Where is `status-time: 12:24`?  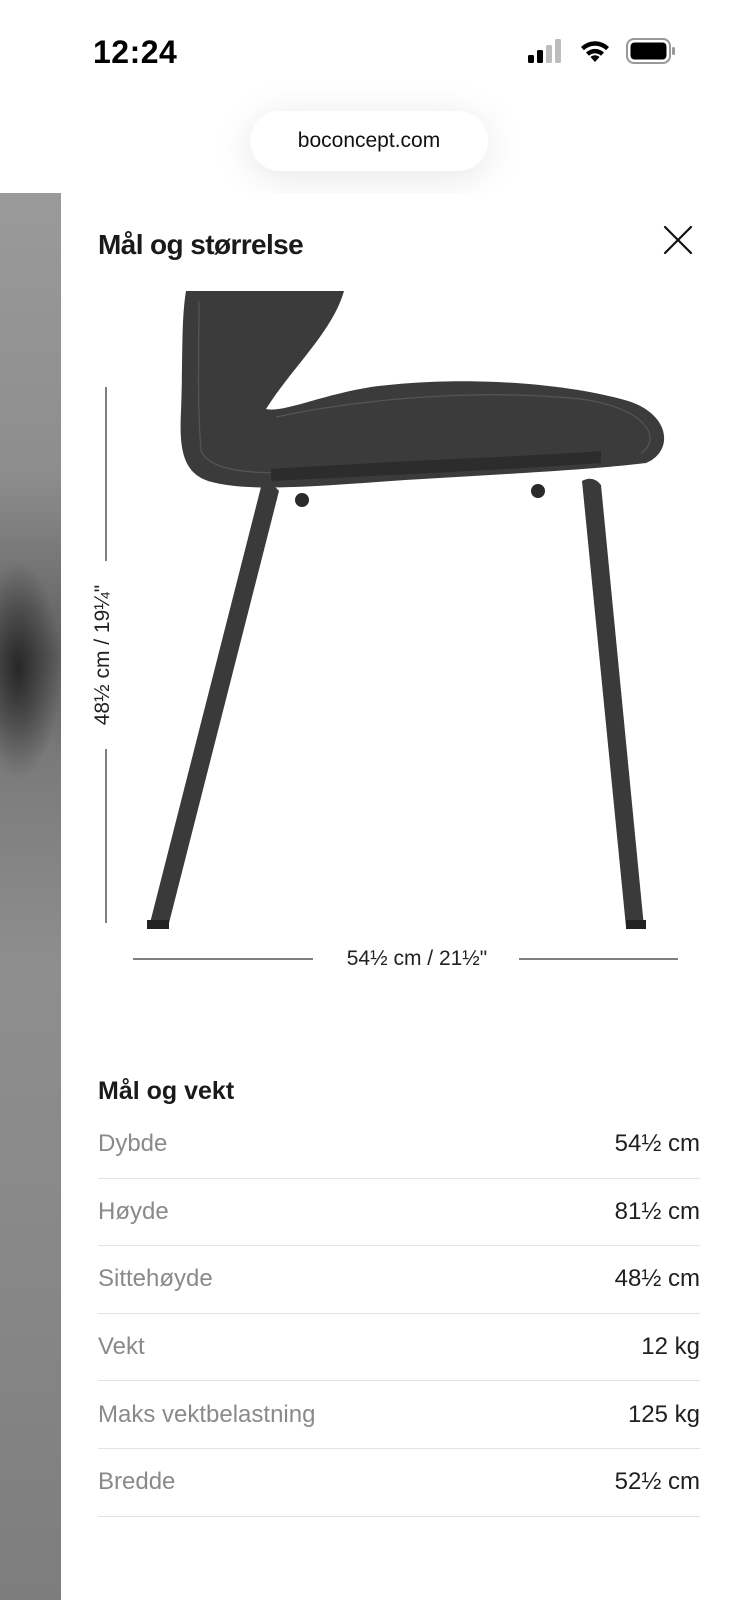
status-time: 12:24 is located at coordinates (135, 52).